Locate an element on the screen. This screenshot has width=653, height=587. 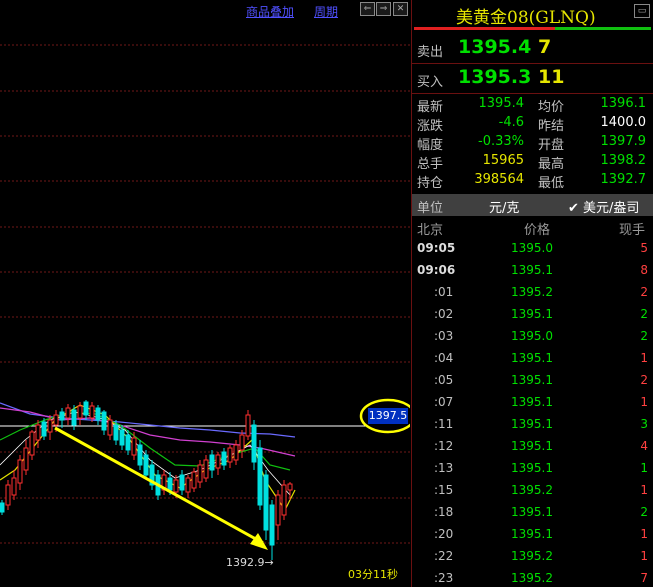
contract-title: 美黄金08(GLNQ) is located at coordinates (526, 18).